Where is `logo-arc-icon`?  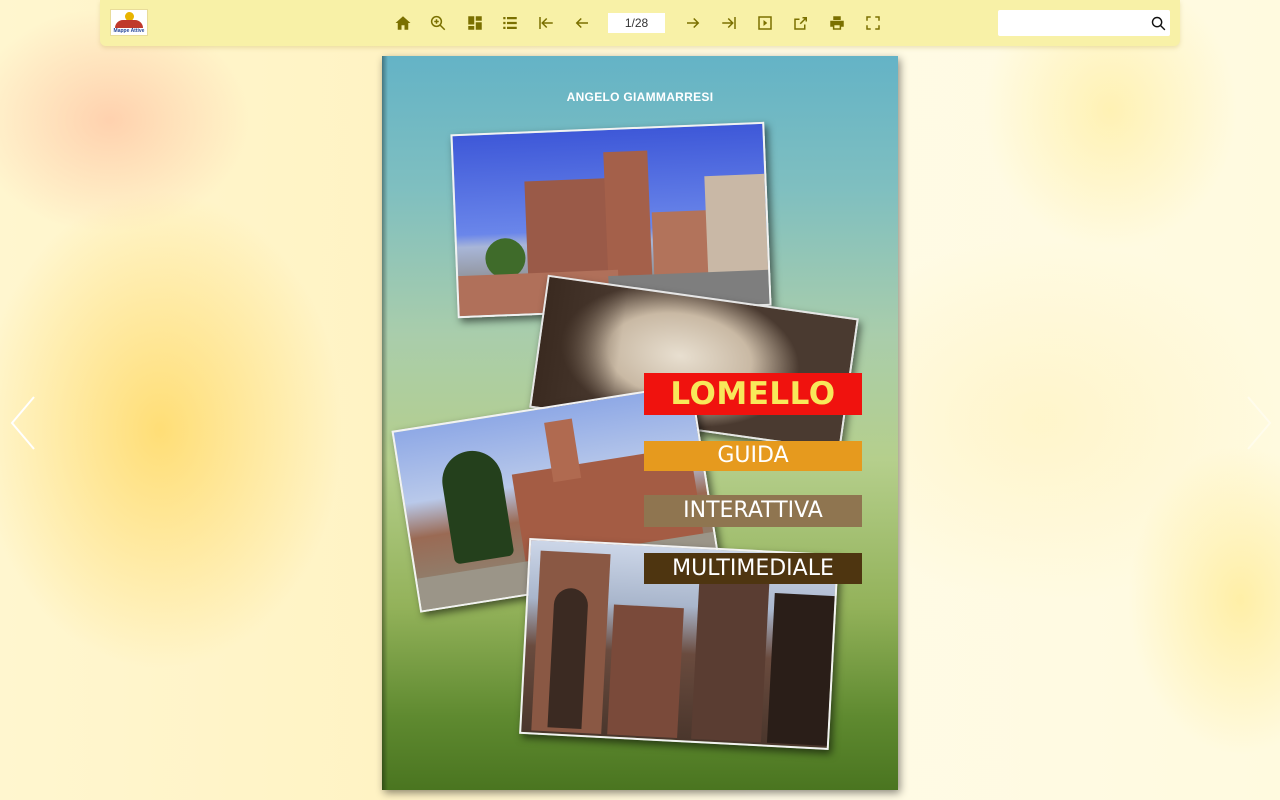
logo-arc-icon is located at coordinates (129, 24).